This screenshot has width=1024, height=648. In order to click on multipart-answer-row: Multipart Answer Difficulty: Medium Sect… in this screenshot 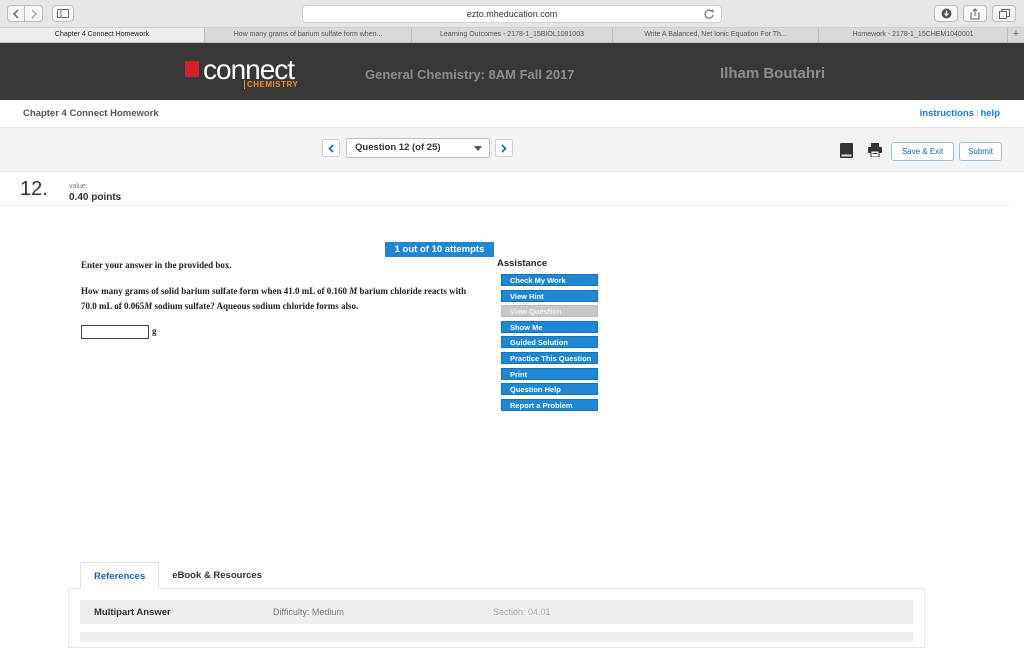, I will do `click(496, 612)`.